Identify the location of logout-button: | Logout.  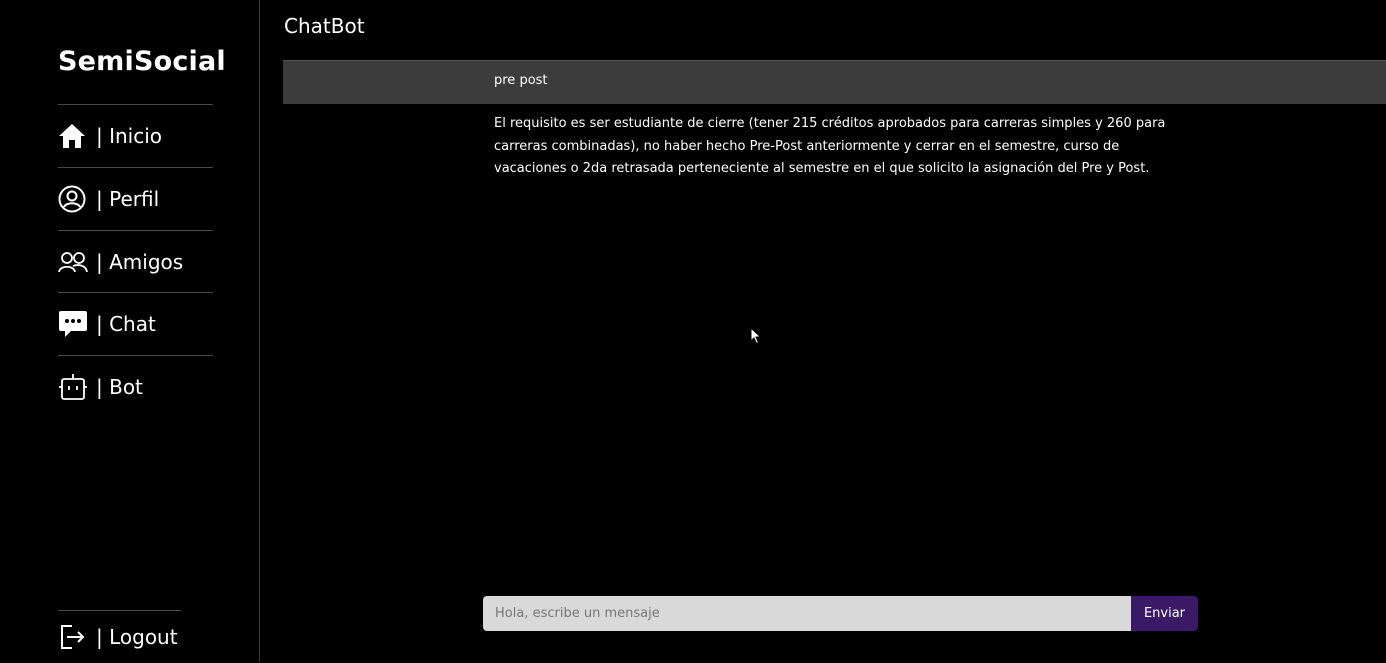
(119, 636).